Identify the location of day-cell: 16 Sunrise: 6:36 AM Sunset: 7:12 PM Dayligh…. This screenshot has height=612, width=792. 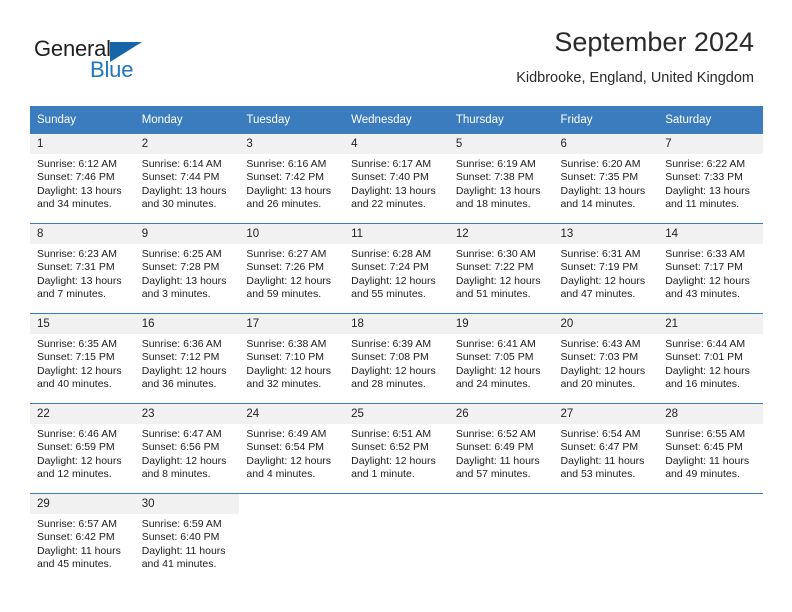
(187, 358).